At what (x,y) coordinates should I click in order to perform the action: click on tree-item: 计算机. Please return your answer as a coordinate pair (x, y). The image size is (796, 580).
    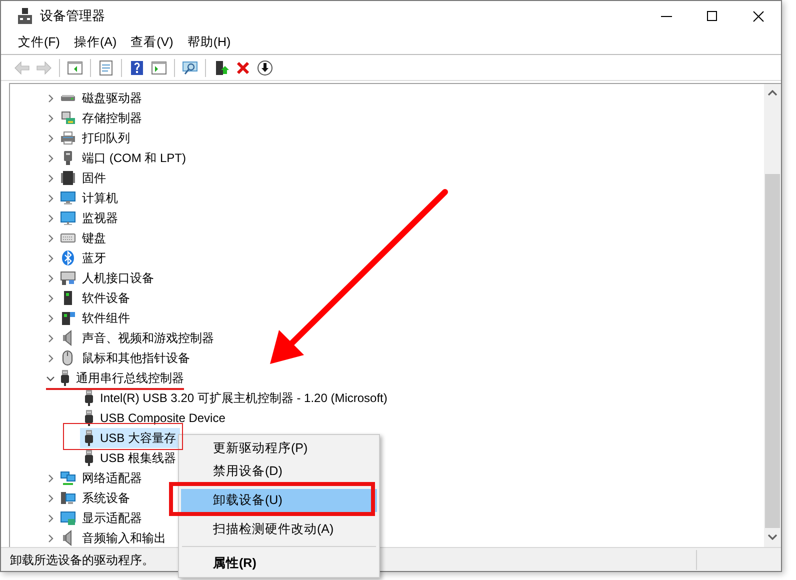
    Looking at the image, I should click on (89, 198).